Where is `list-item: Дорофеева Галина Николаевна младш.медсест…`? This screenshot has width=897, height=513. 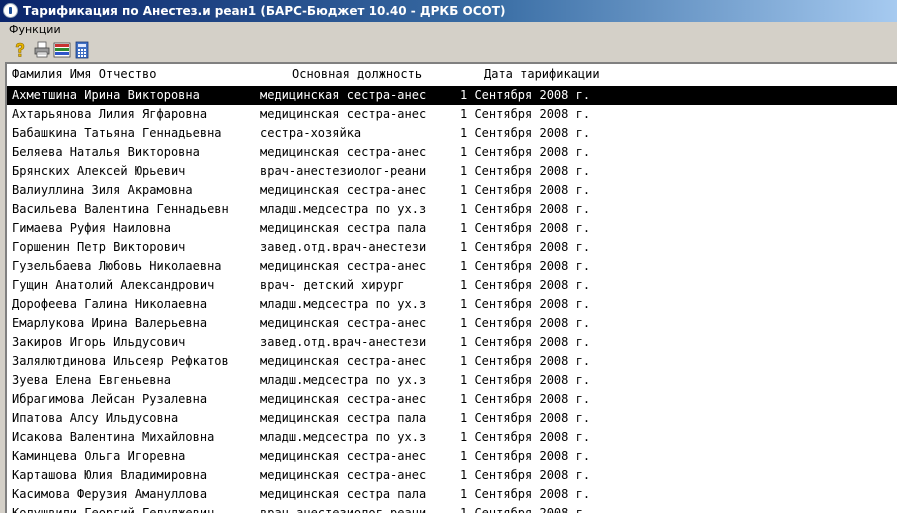 list-item: Дорофеева Галина Николаевна младш.медсест… is located at coordinates (452, 304).